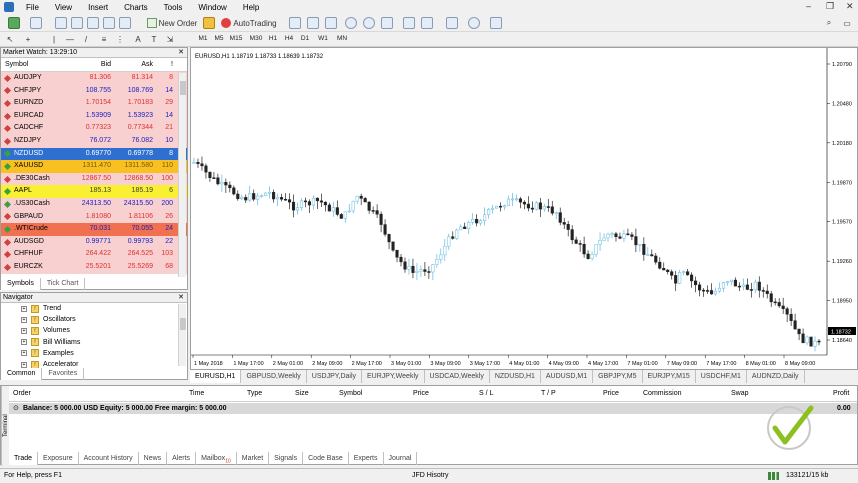 This screenshot has height=483, width=858. What do you see at coordinates (515, 376) in the screenshot?
I see `chart-tab: NZDUSD,H1` at bounding box center [515, 376].